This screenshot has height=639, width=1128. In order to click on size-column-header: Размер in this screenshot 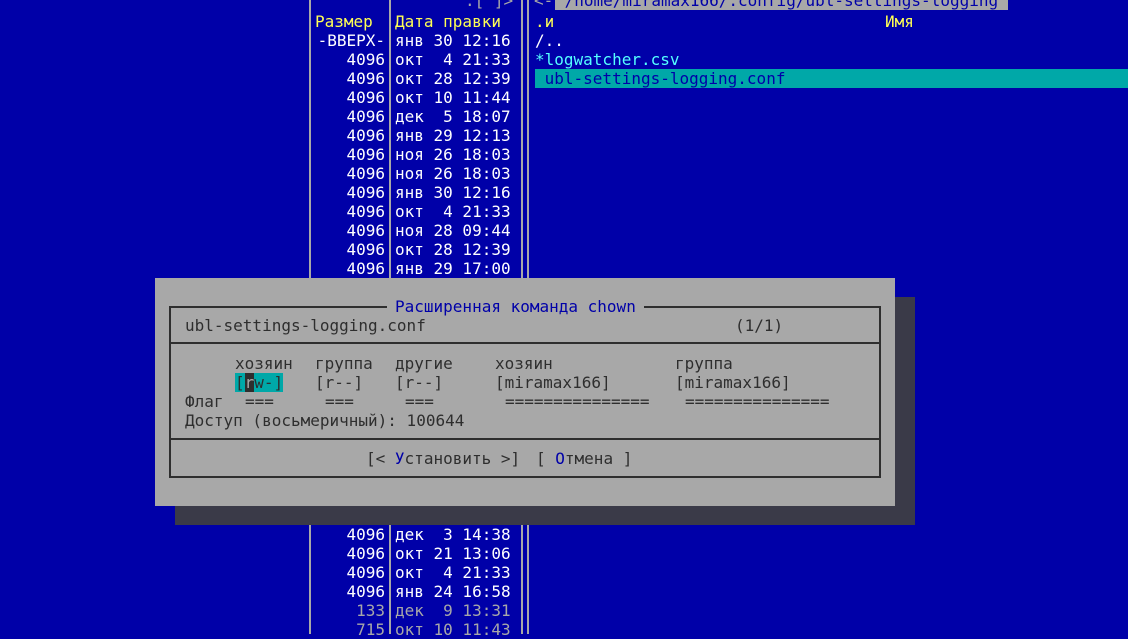, I will do `click(344, 21)`.